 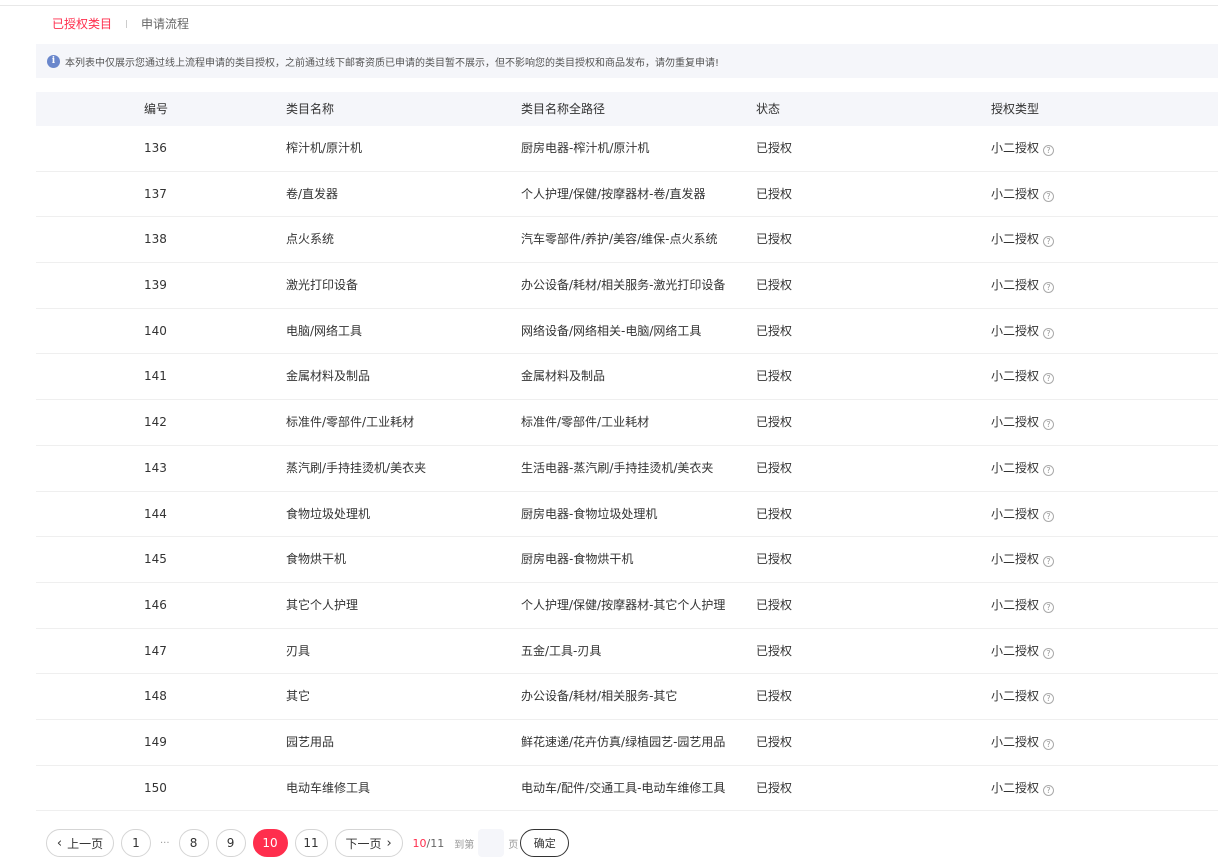 What do you see at coordinates (627, 652) in the screenshot?
I see `table-row: 147 刃具 五金/工具-刃具 已授权 小二授权?` at bounding box center [627, 652].